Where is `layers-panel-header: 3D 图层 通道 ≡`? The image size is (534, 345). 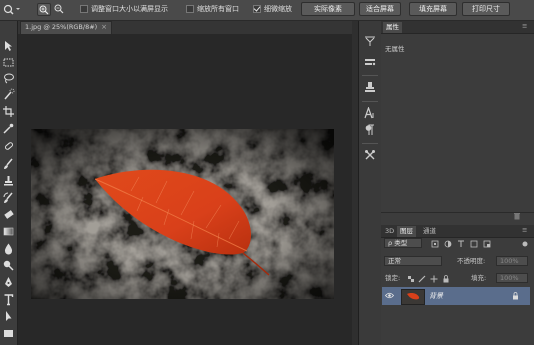
layers-panel-header: 3D 图层 通道 ≡ is located at coordinates (457, 231).